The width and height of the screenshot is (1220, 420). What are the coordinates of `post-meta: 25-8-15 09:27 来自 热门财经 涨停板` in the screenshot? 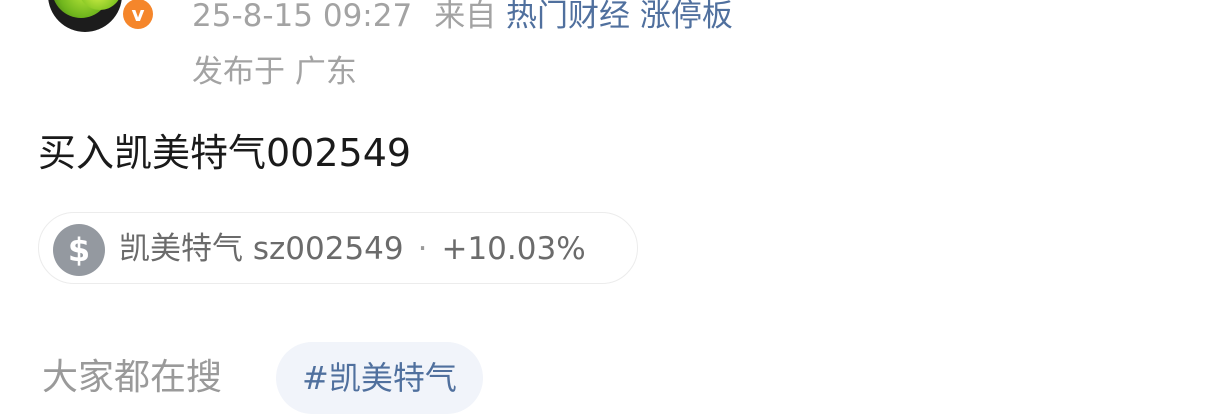 It's located at (462, 18).